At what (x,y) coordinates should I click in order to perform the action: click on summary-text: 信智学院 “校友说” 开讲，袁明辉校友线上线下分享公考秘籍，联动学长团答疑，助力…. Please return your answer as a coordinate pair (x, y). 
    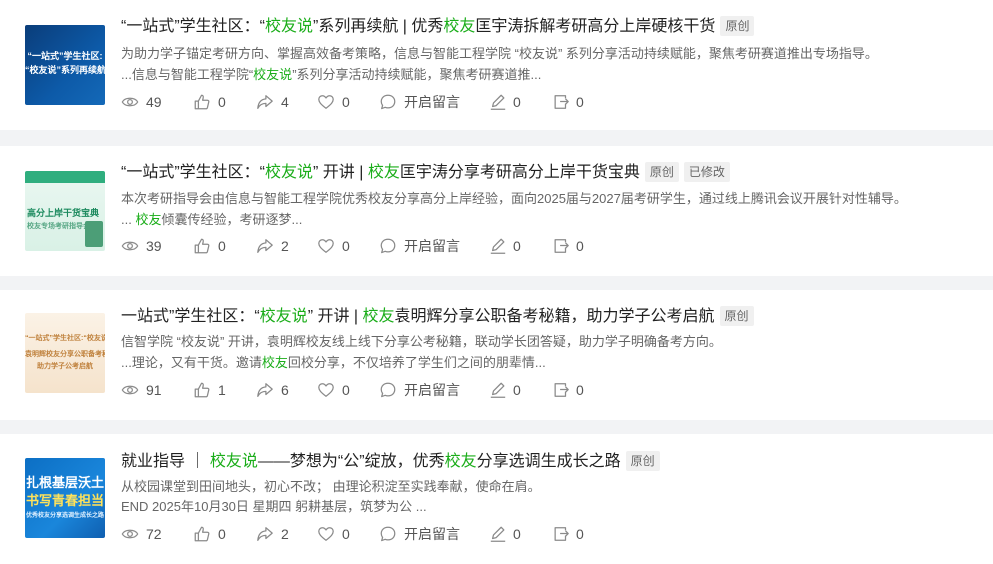
    Looking at the image, I should click on (421, 341).